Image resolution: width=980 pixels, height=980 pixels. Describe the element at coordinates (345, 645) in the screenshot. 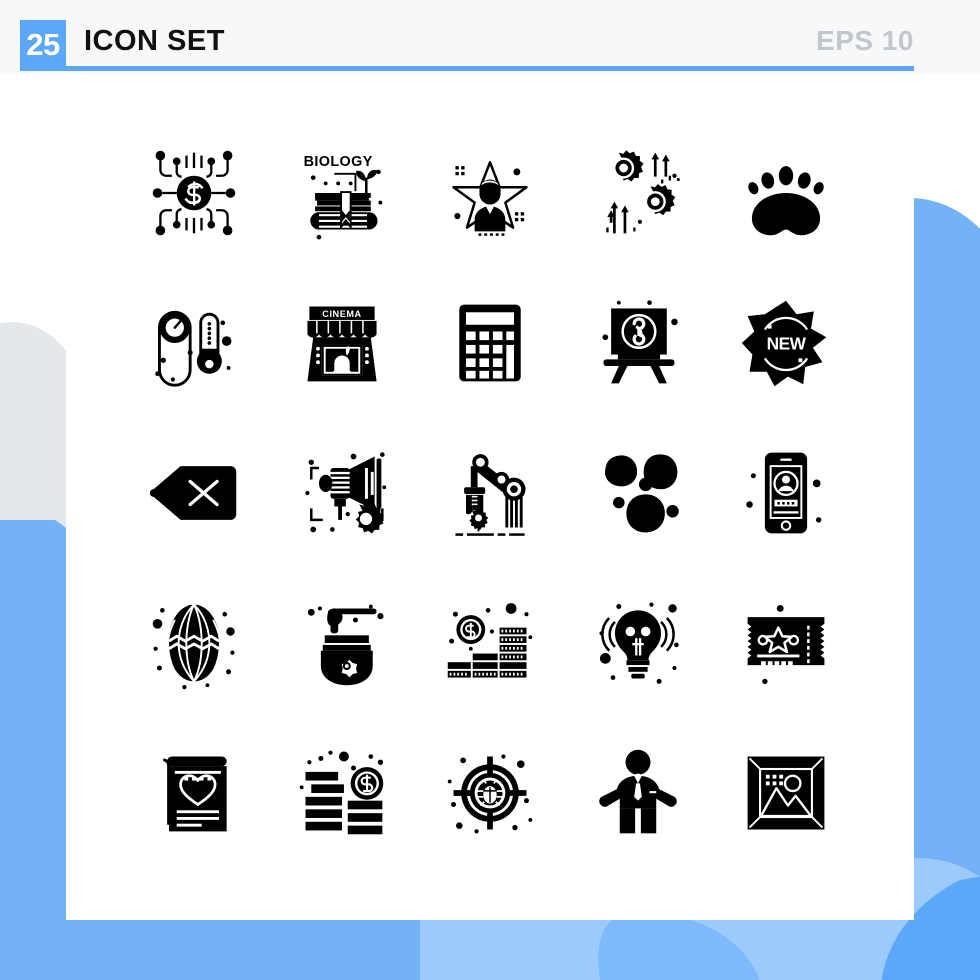

I see `honey-jar-dipper-icon` at that location.